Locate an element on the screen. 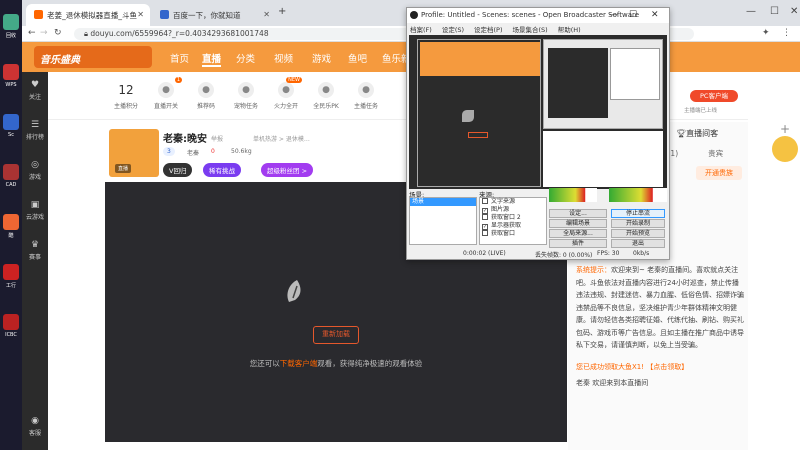  toolbar-badge: 1 is located at coordinates (178, 80).